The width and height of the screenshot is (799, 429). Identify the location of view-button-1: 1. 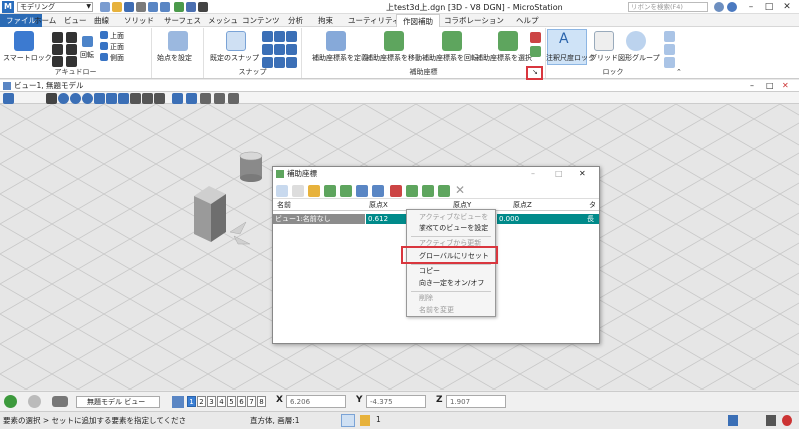
(191, 401).